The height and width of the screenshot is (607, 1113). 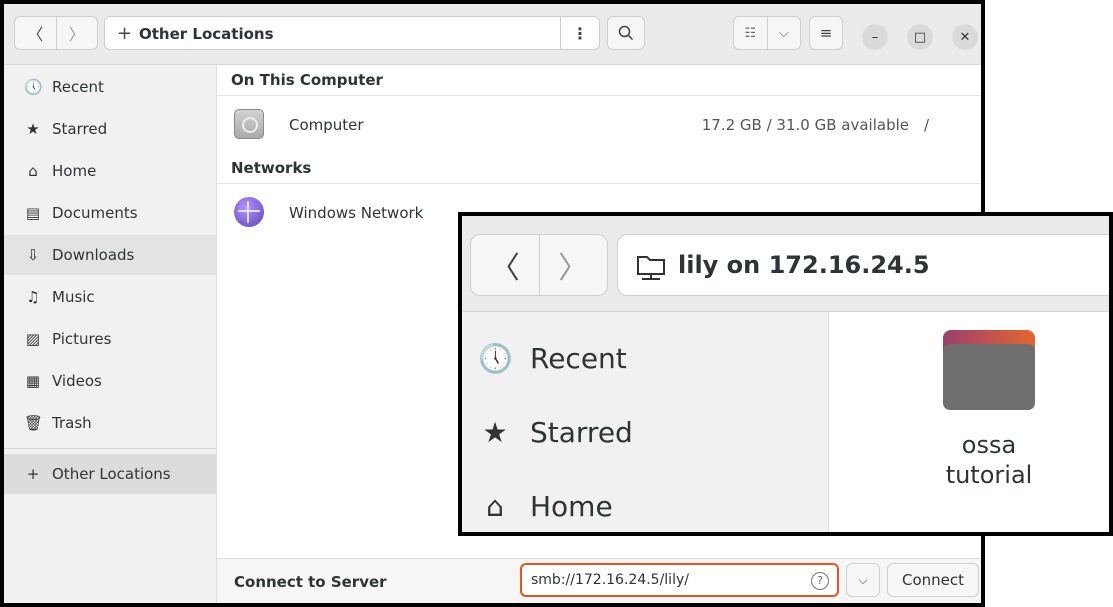 What do you see at coordinates (82, 339) in the screenshot?
I see `sidebar-item-label: Pictures` at bounding box center [82, 339].